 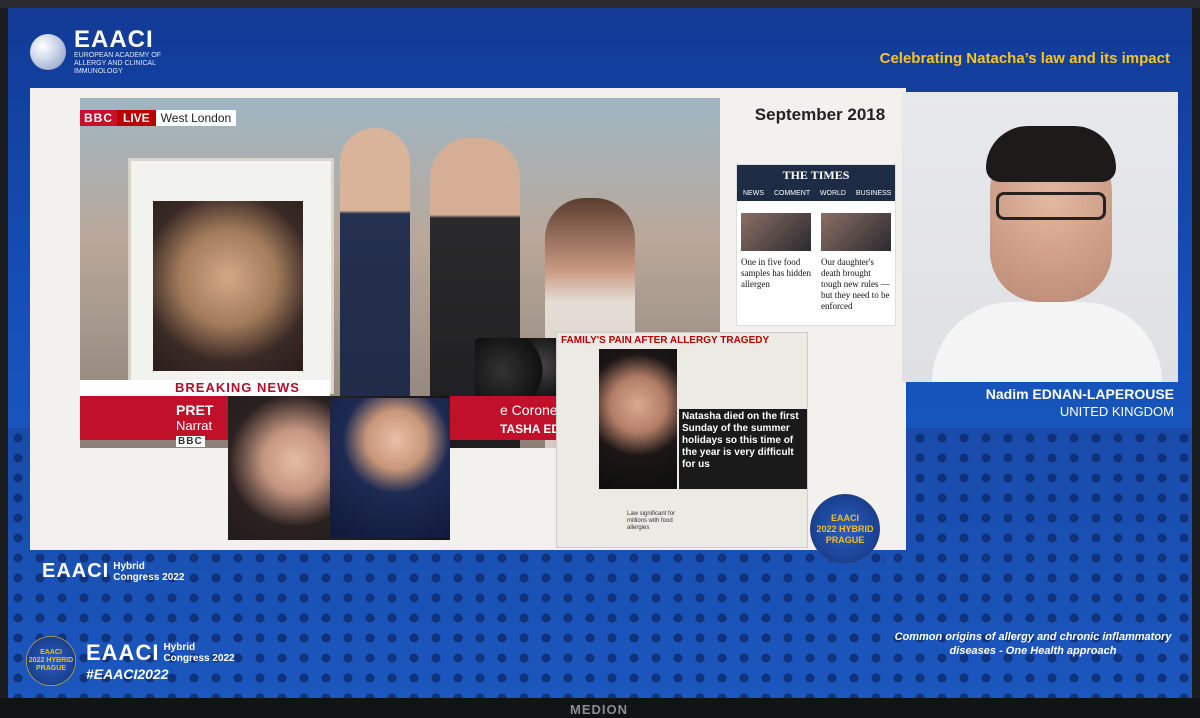 I want to click on speaker-video, so click(x=1040, y=237).